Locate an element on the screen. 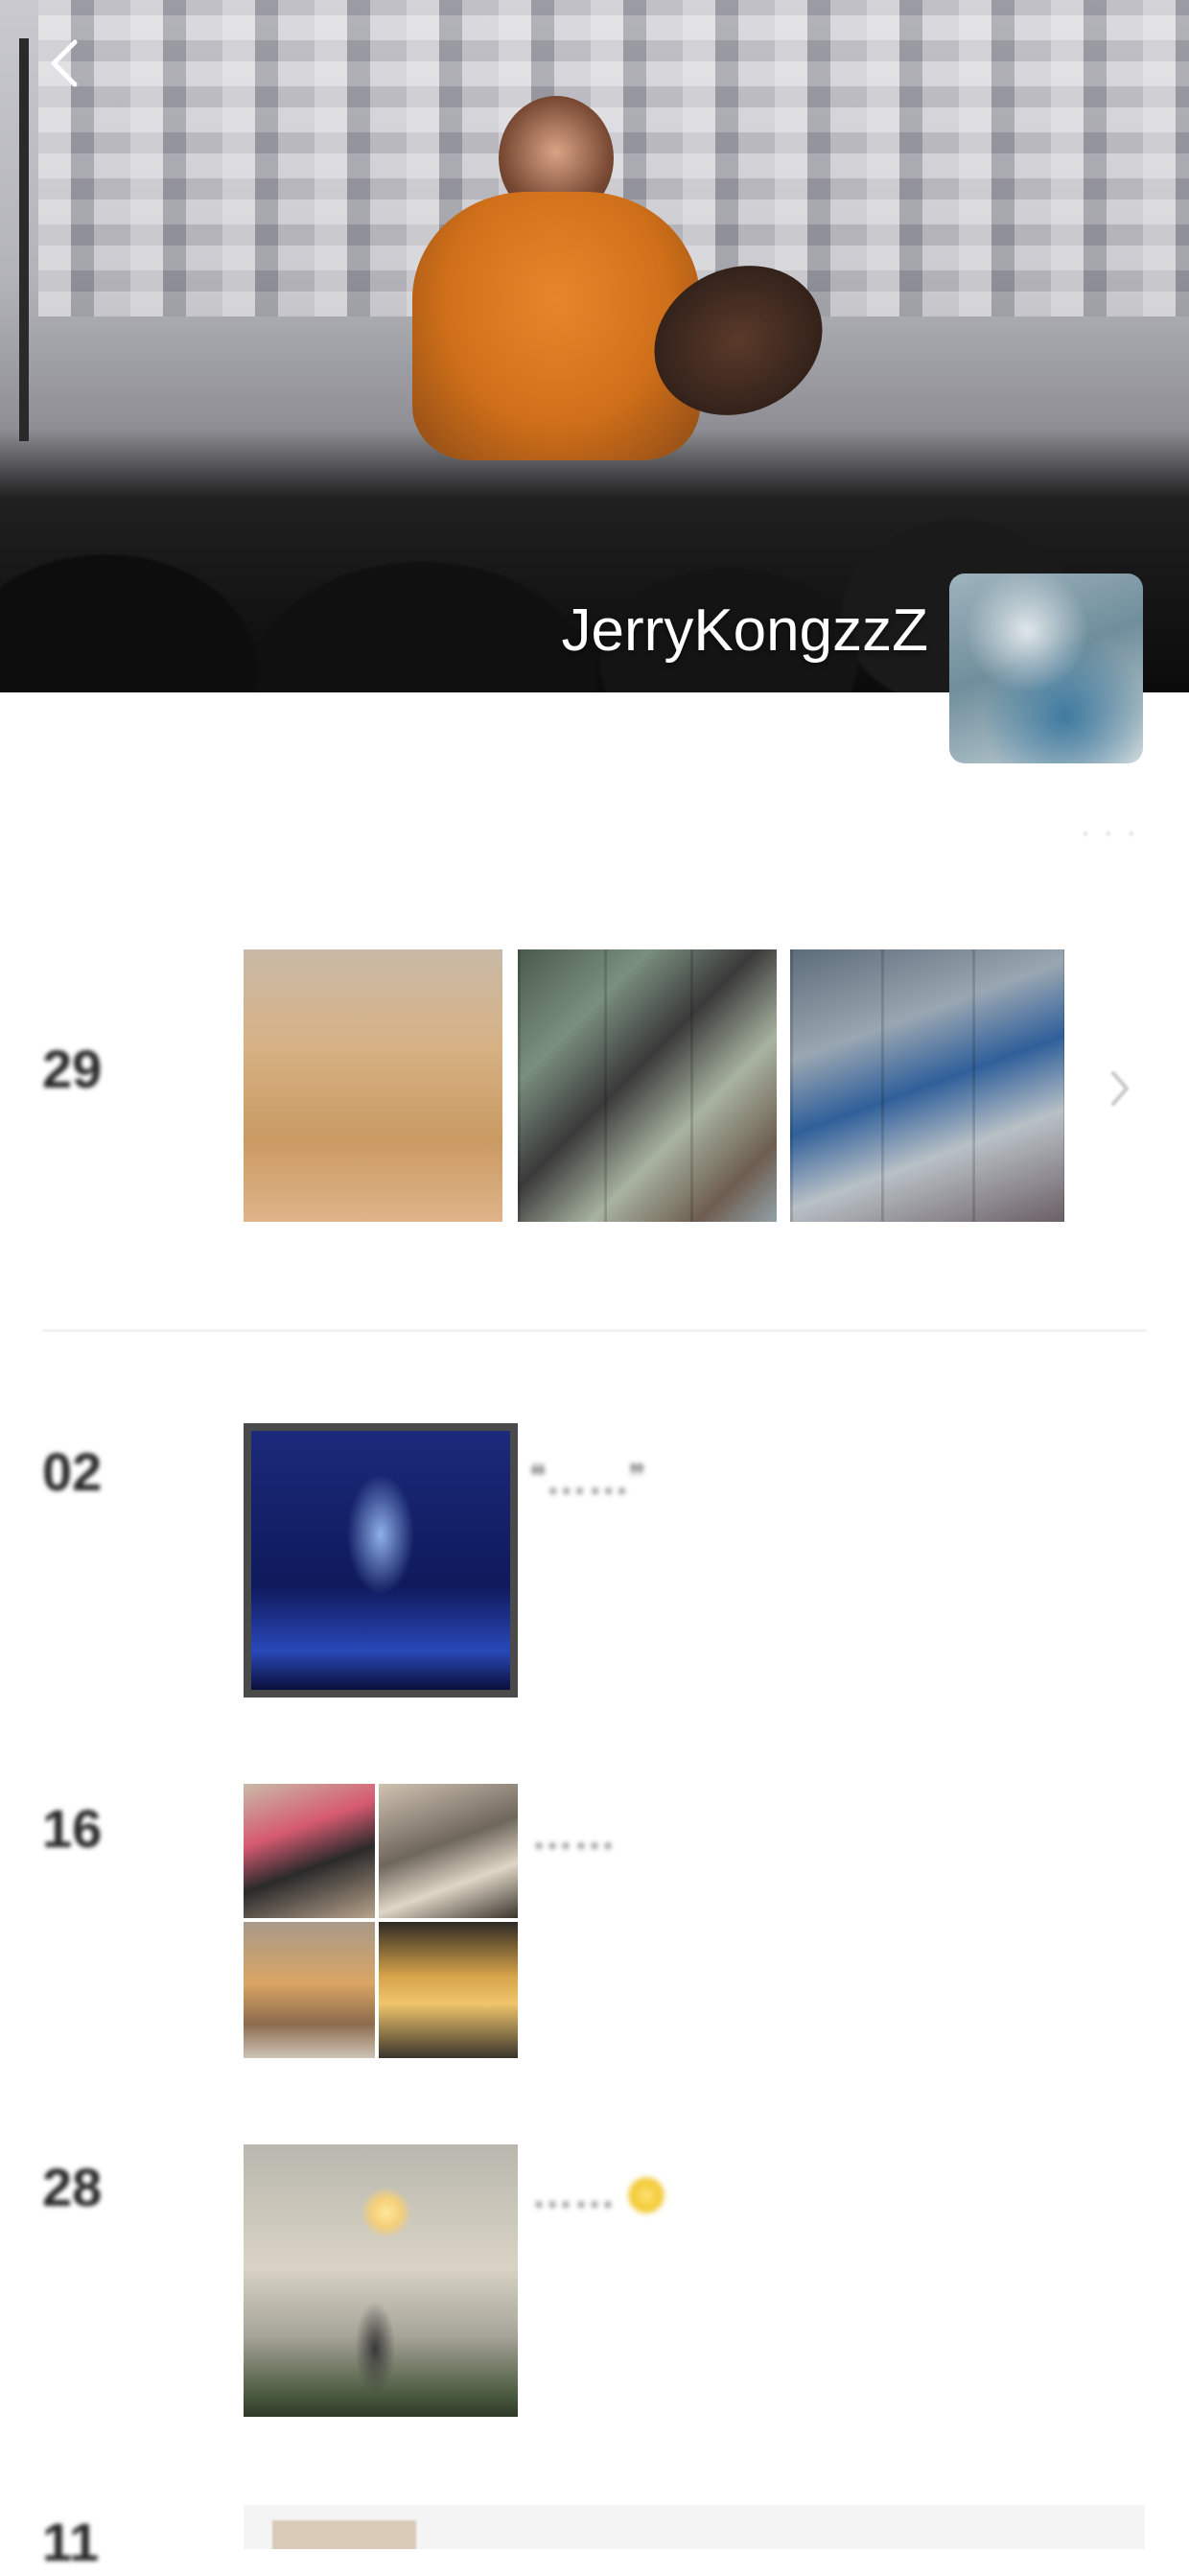  entry-date: 28 is located at coordinates (72, 2187).